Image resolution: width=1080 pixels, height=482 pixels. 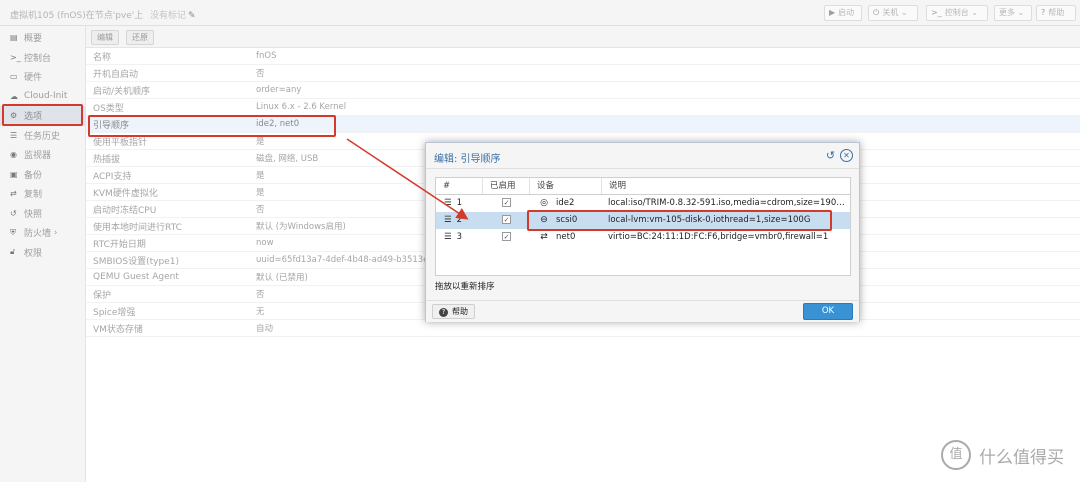 I want to click on grid-header: # 已启用 设备 说明, so click(x=643, y=186).